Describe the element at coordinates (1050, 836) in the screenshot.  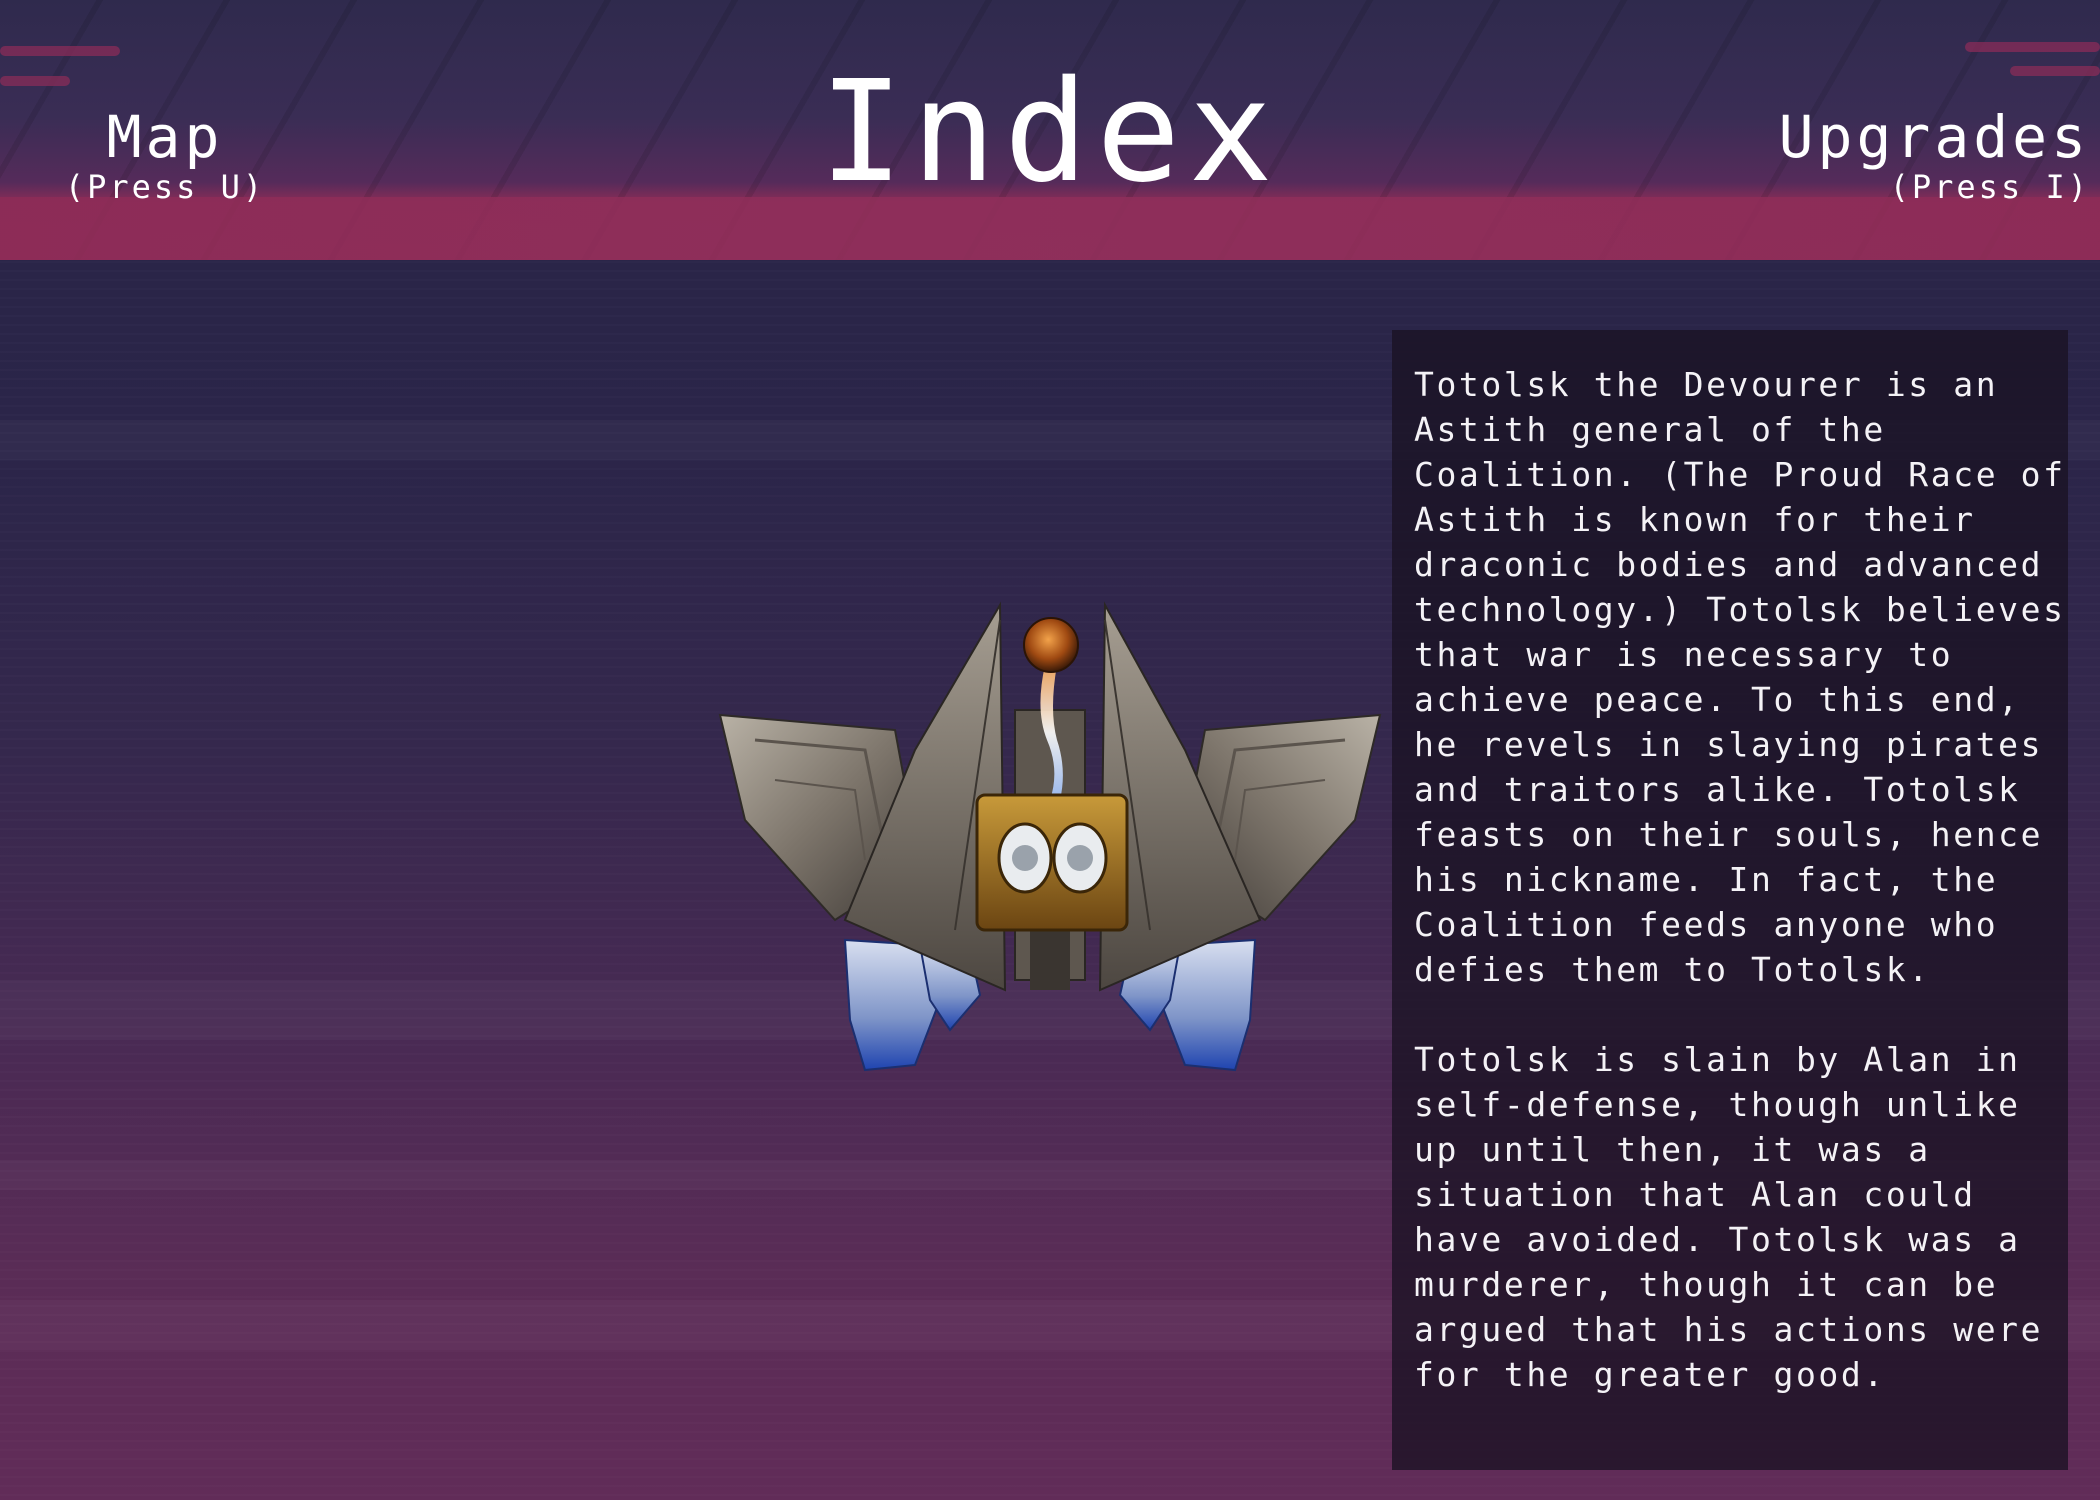
I see `warship-sprite-icon` at that location.